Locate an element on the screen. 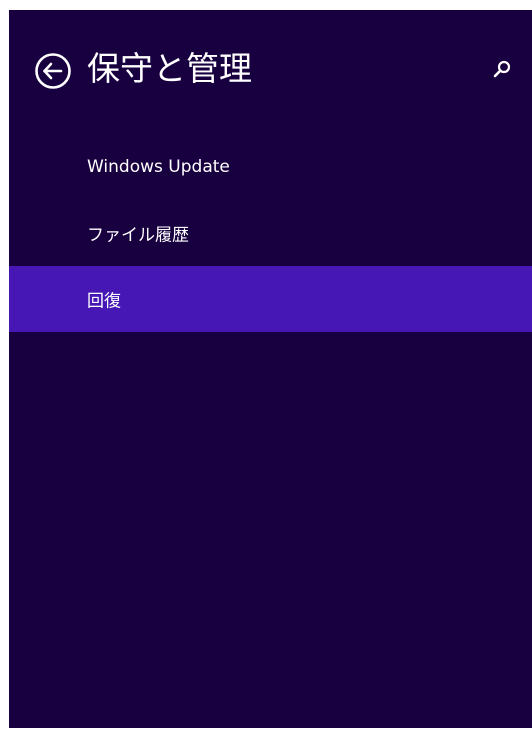  nav-item-label: Windows Update is located at coordinates (158, 167).